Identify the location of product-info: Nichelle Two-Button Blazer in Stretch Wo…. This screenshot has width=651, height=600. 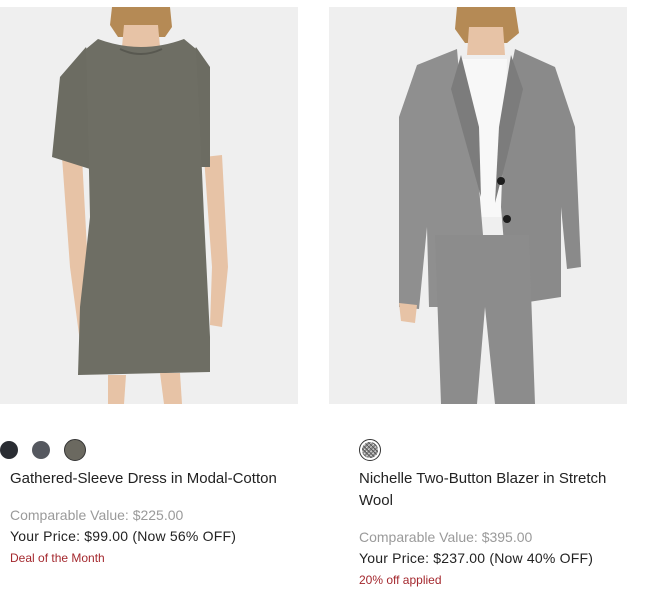
(499, 529).